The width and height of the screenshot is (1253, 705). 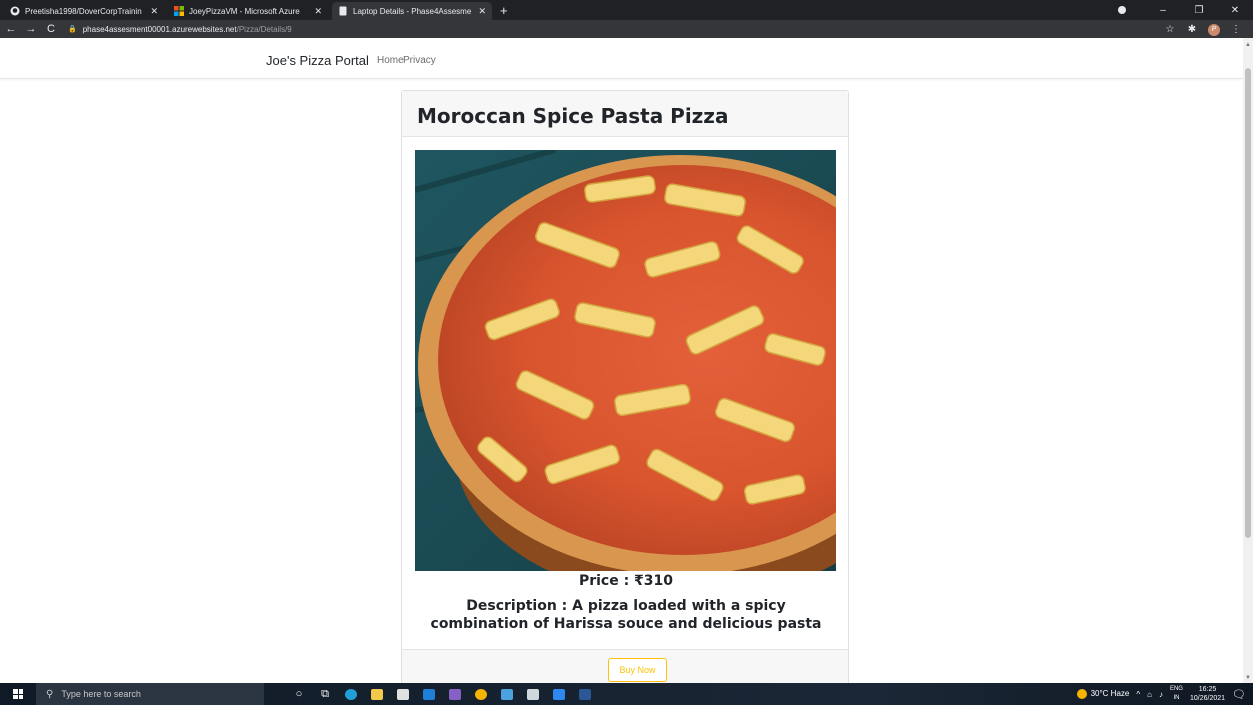 What do you see at coordinates (637, 670) in the screenshot?
I see `buy-now-button: Buy Now` at bounding box center [637, 670].